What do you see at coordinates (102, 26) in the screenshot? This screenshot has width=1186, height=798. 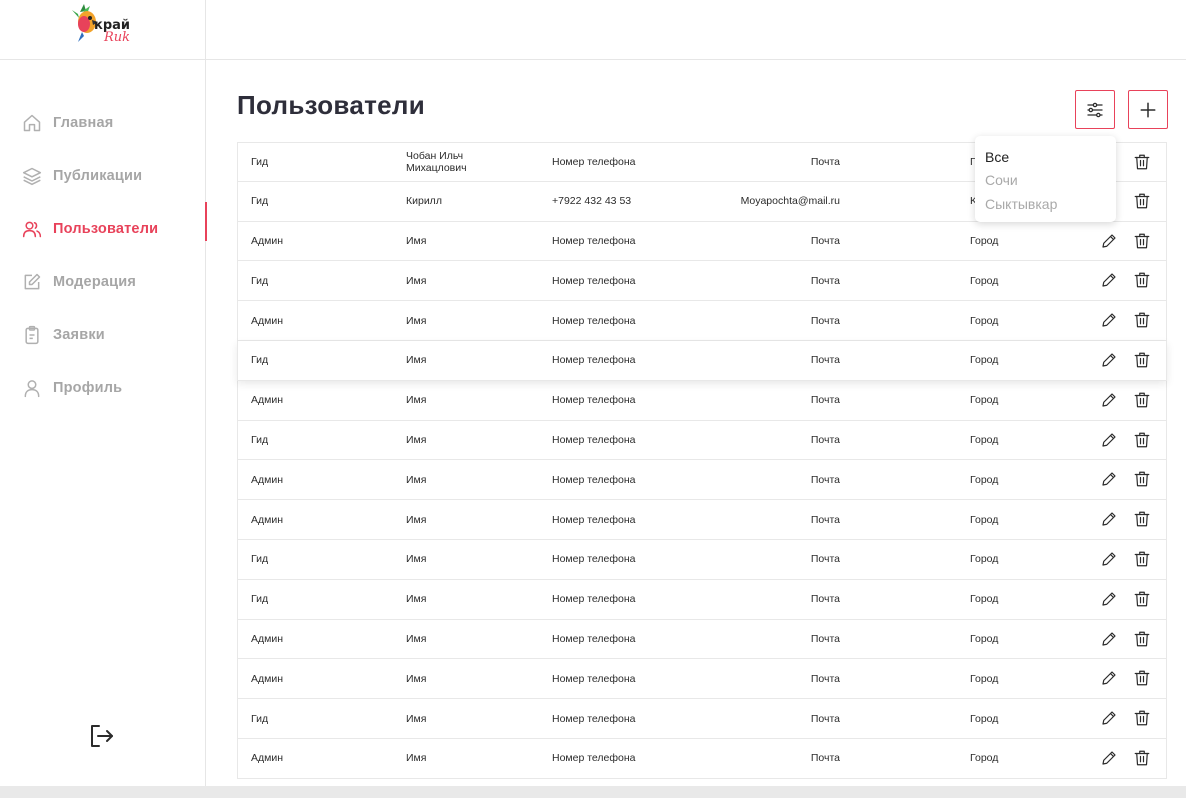 I see `logo: край Ruk` at bounding box center [102, 26].